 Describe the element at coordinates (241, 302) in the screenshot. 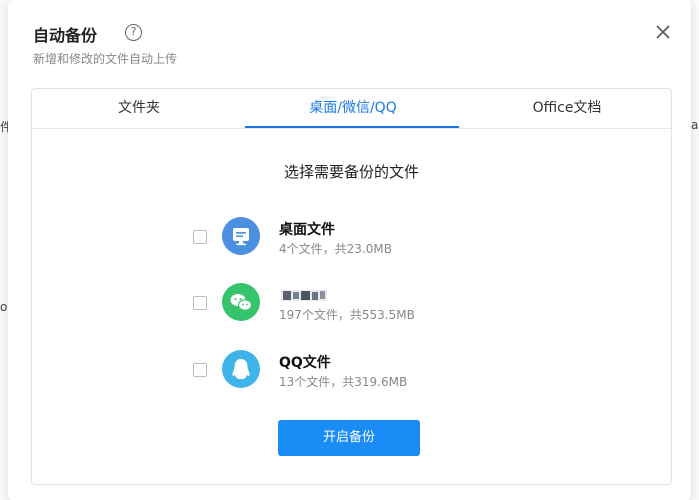

I see `wechat-icon` at that location.